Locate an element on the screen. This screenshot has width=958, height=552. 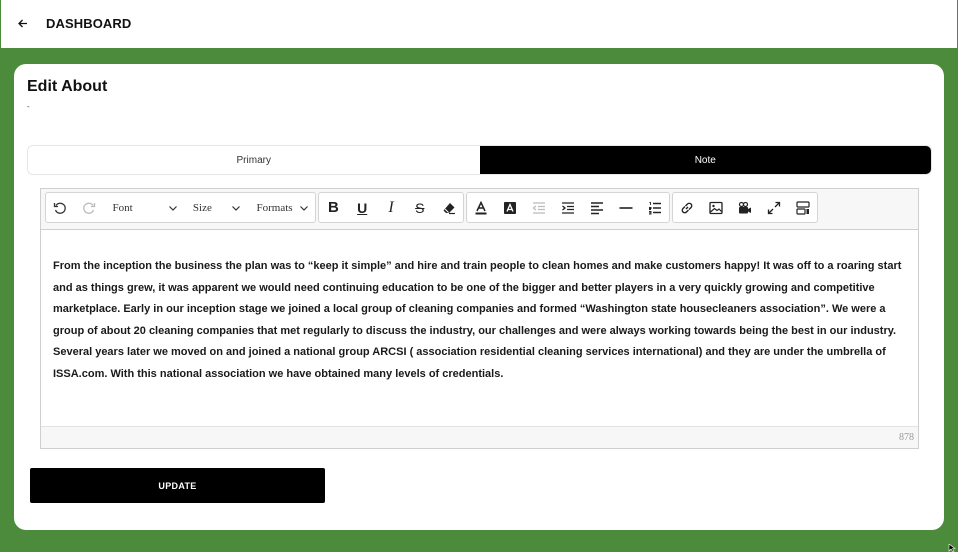
toolbar-group-paragraph is located at coordinates (568, 207).